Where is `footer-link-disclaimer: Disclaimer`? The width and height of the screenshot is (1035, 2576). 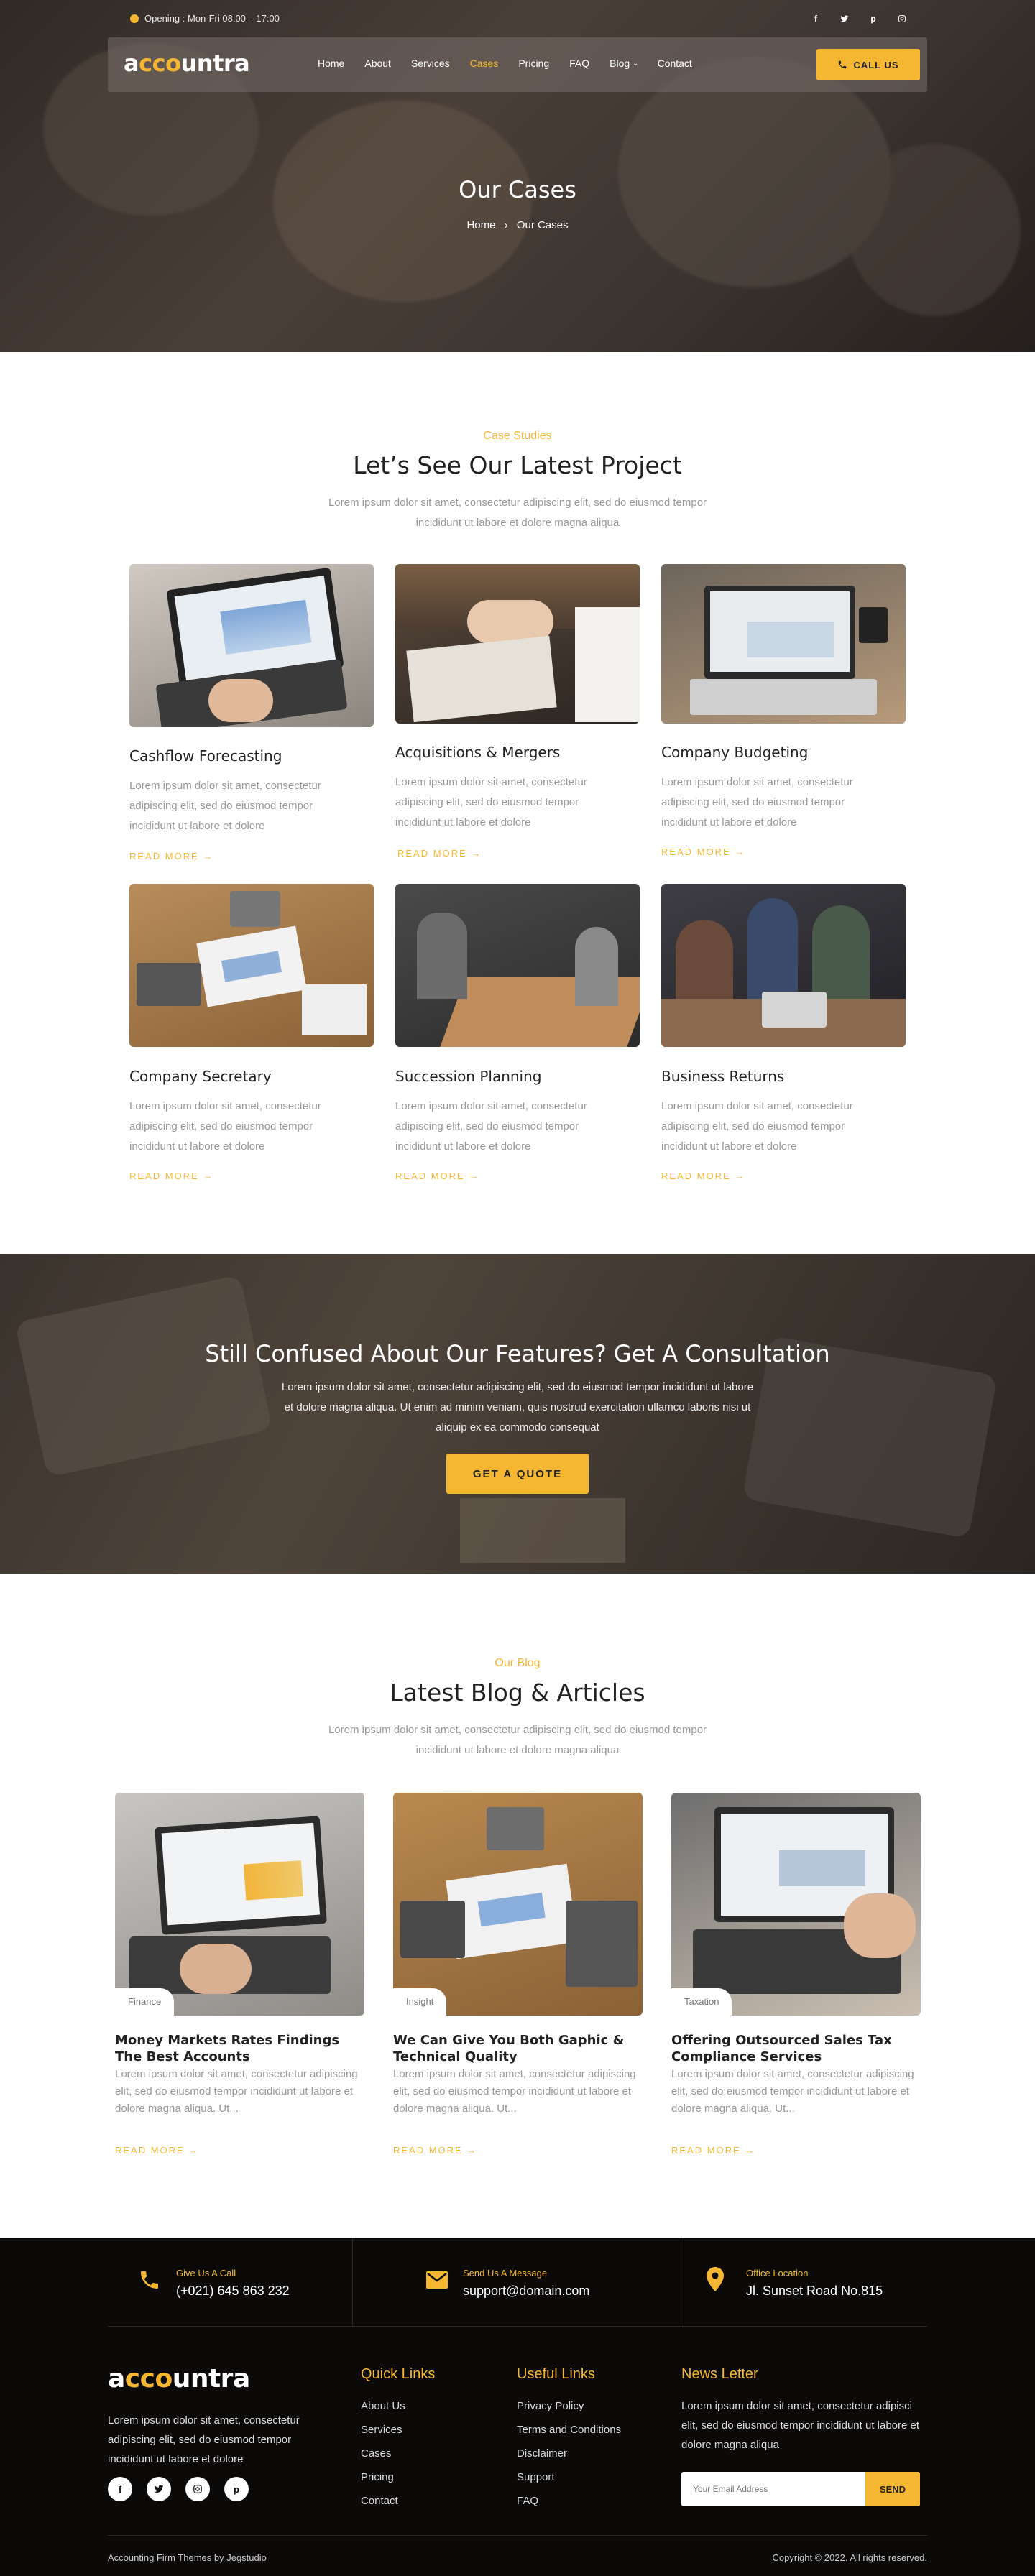 footer-link-disclaimer: Disclaimer is located at coordinates (542, 2453).